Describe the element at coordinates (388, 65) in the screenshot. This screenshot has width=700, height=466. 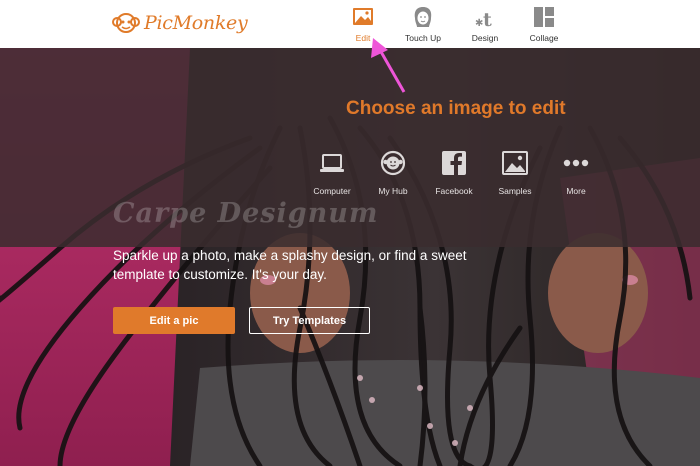
I see `annotation-arrow-icon` at that location.